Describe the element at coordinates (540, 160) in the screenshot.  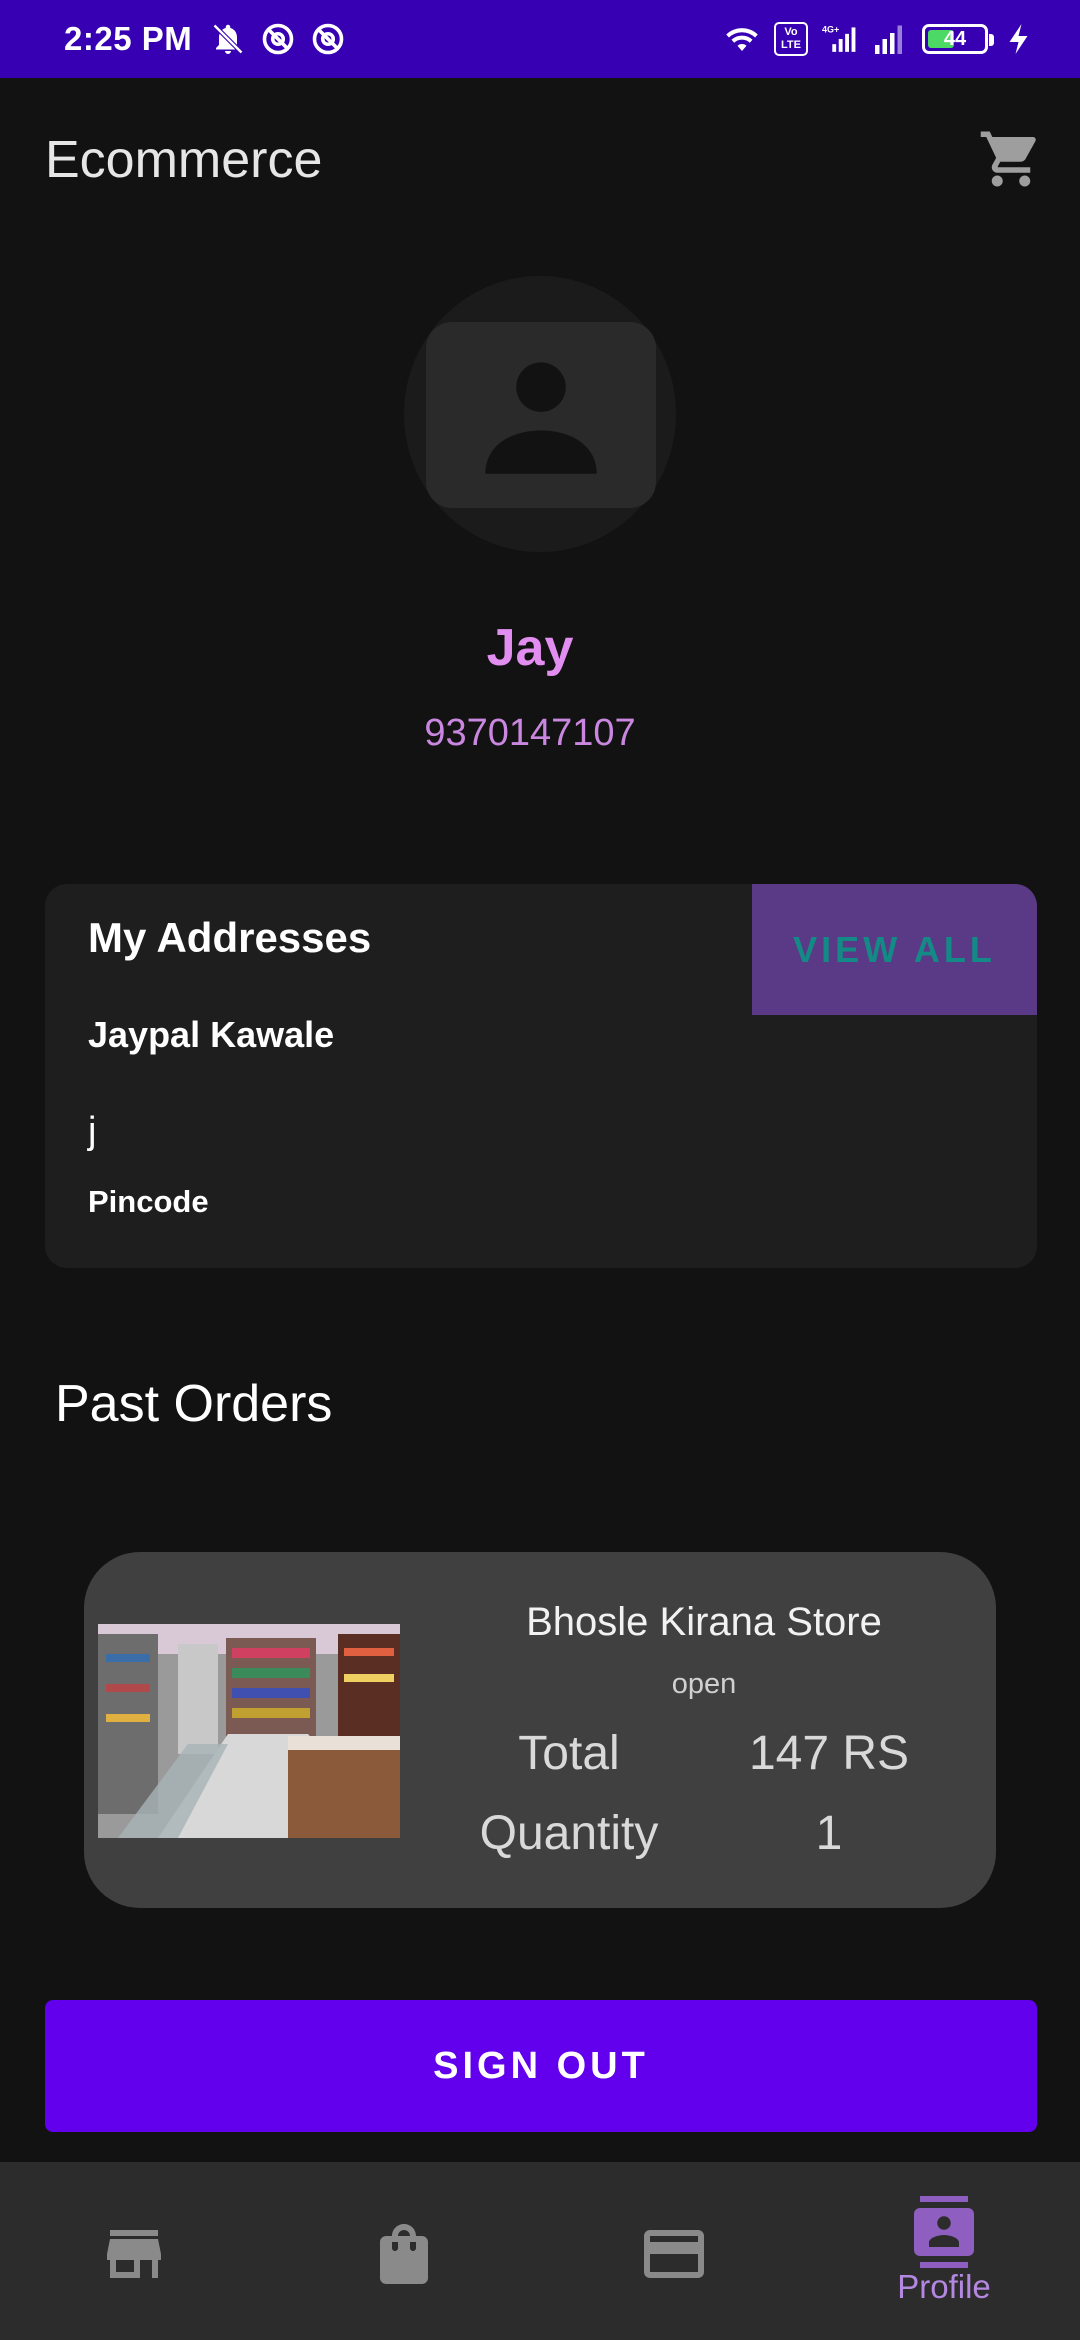
I see `app-bar: Ecommerce` at that location.